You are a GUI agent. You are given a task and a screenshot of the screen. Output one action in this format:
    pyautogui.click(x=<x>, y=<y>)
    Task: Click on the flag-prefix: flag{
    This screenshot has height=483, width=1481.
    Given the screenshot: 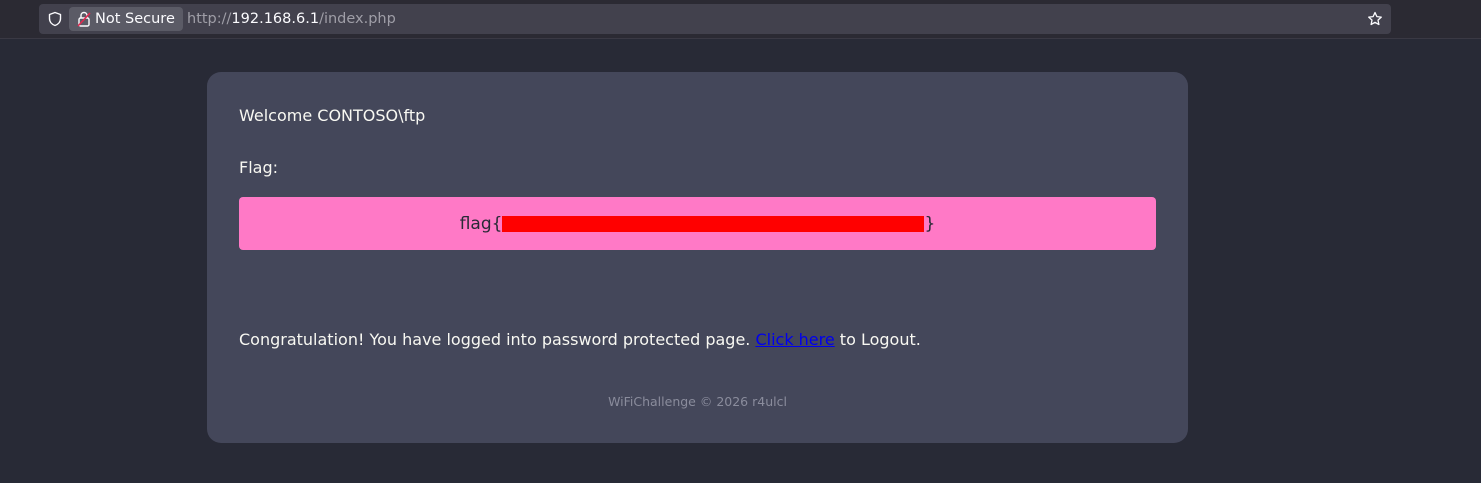 What is the action you would take?
    pyautogui.click(x=481, y=223)
    